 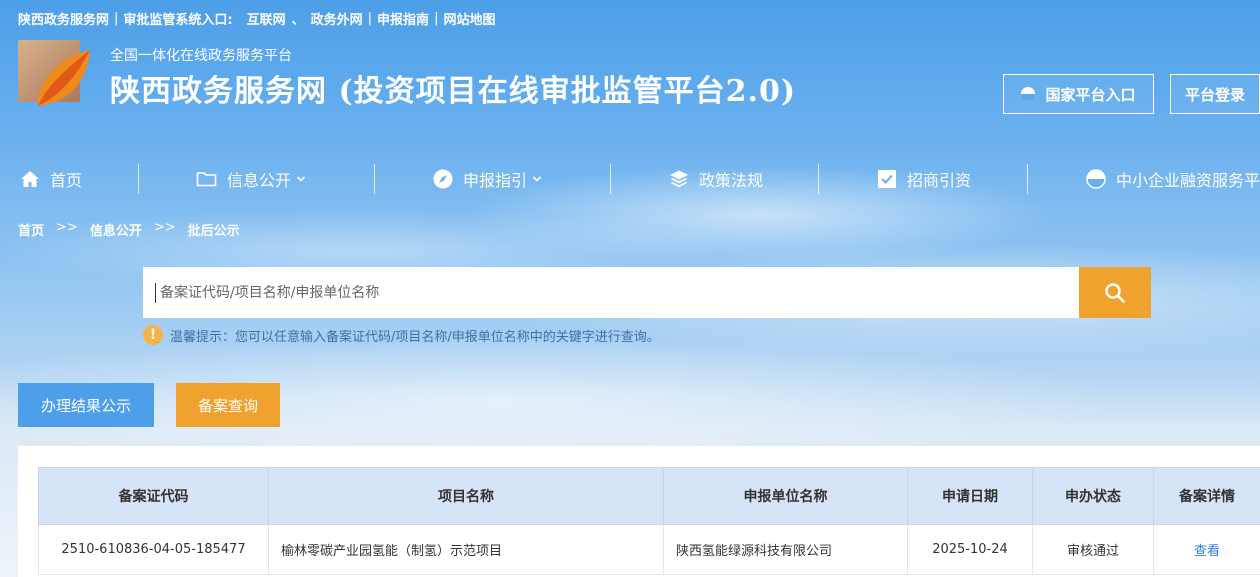 What do you see at coordinates (63, 18) in the screenshot?
I see `site-home-link: 陕西政务服务网` at bounding box center [63, 18].